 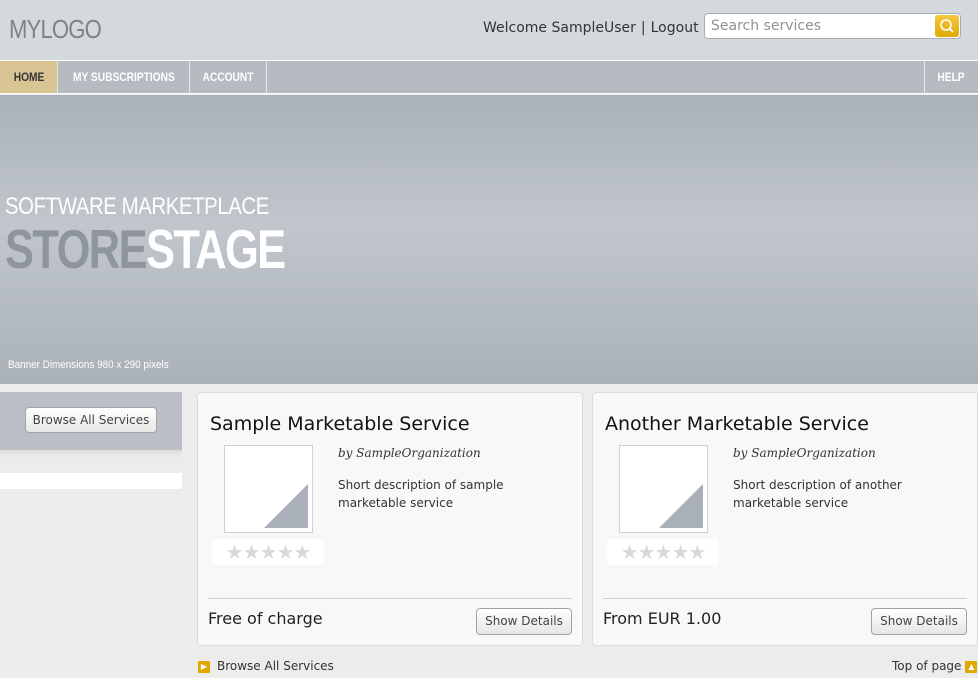 I want to click on chevron-up-icon: ▲, so click(x=971, y=666).